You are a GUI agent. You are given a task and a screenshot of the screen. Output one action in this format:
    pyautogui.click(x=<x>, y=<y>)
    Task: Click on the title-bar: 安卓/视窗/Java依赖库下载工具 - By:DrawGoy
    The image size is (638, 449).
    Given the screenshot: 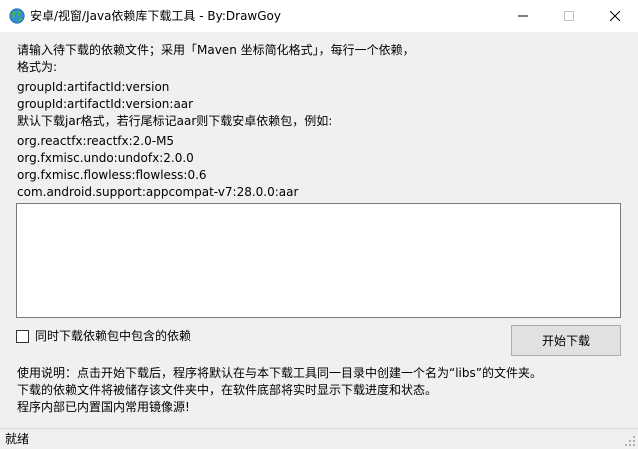 What is the action you would take?
    pyautogui.click(x=319, y=16)
    